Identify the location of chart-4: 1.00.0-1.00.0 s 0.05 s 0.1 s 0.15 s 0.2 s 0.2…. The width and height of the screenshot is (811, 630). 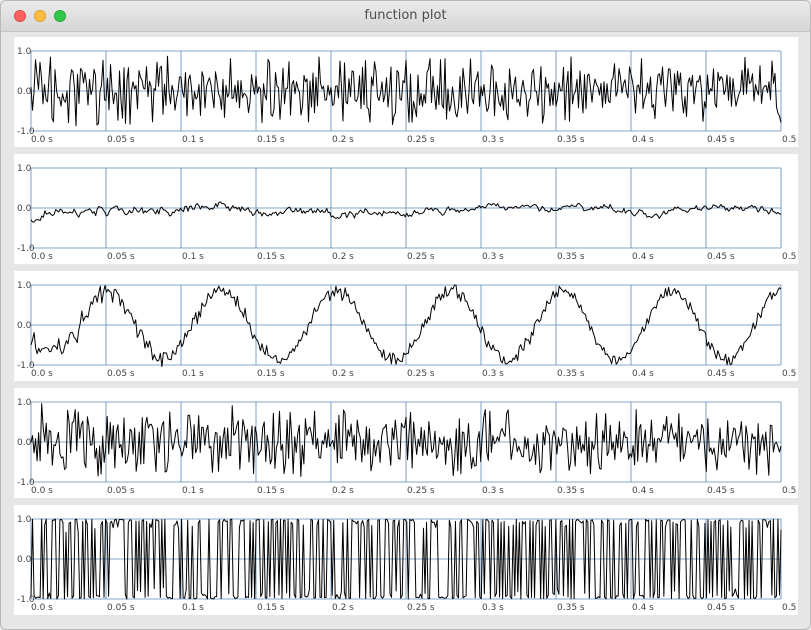
(406, 447).